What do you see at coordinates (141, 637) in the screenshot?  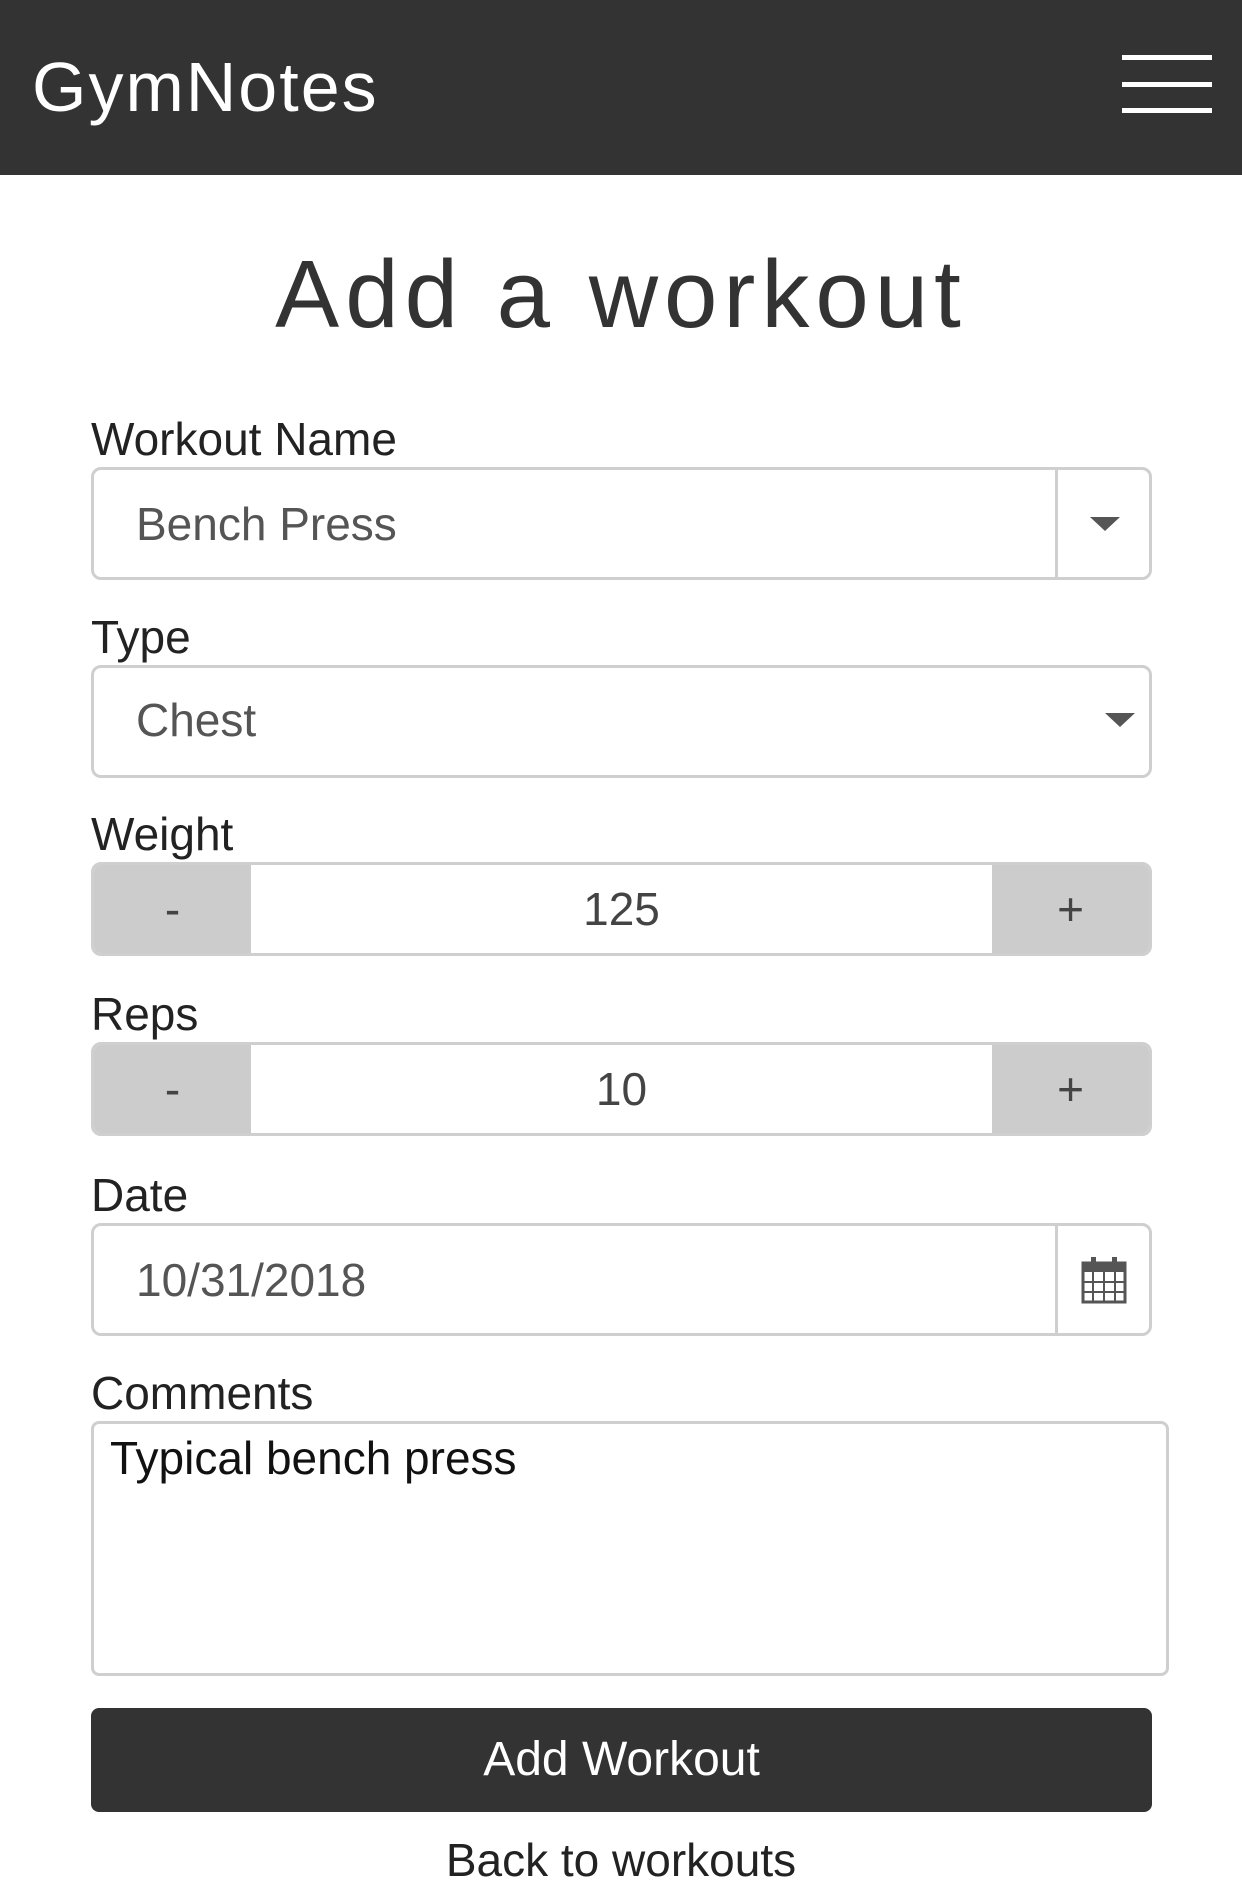 I see `type-label: Type` at bounding box center [141, 637].